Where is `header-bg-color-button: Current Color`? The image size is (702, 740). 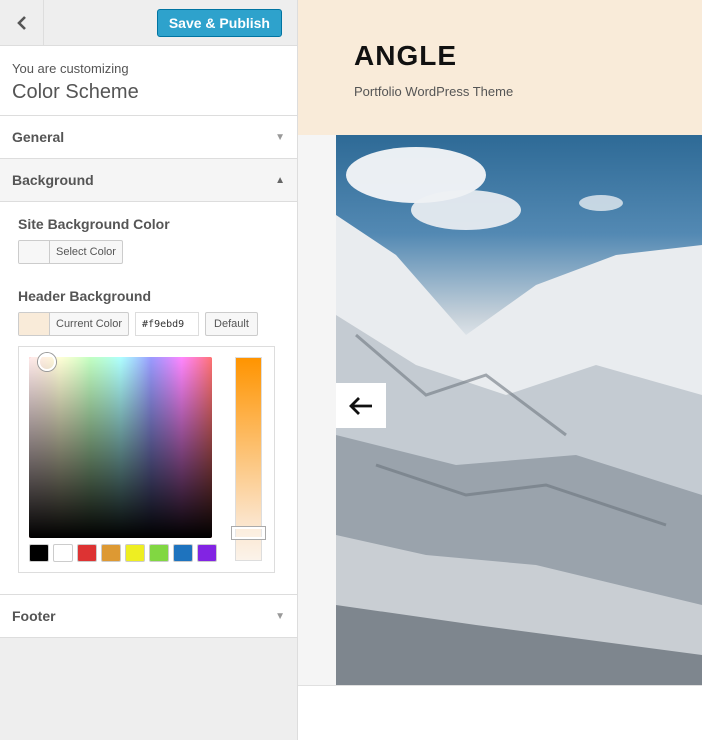
header-bg-color-button: Current Color is located at coordinates (74, 324).